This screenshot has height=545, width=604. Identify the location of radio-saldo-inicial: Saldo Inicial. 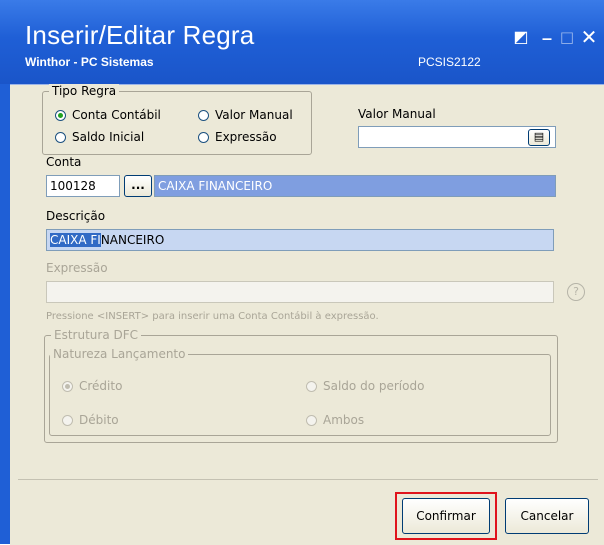
(99, 137).